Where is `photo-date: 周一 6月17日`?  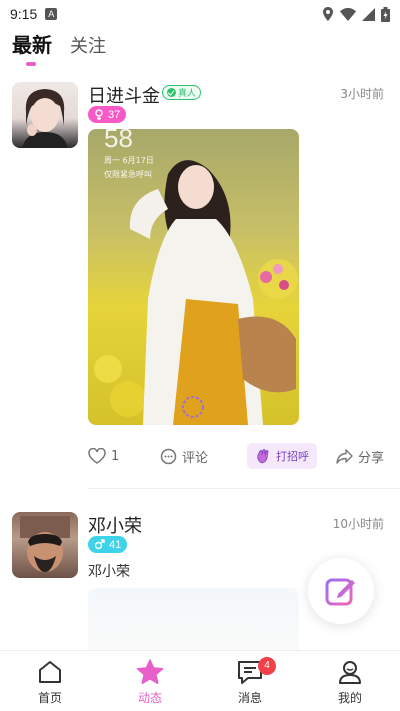 photo-date: 周一 6月17日 is located at coordinates (129, 160).